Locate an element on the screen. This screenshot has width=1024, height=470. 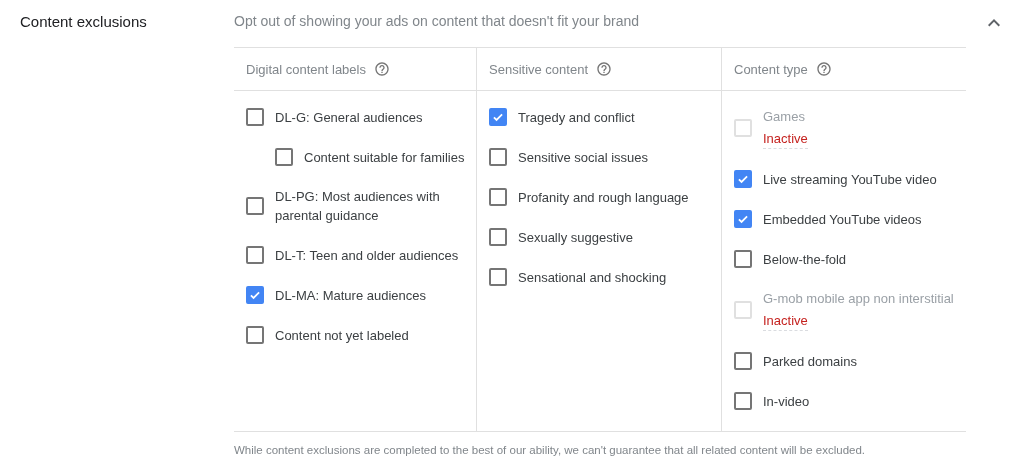
checkbox-label: DL-MA: Mature audiences is located at coordinates (350, 295).